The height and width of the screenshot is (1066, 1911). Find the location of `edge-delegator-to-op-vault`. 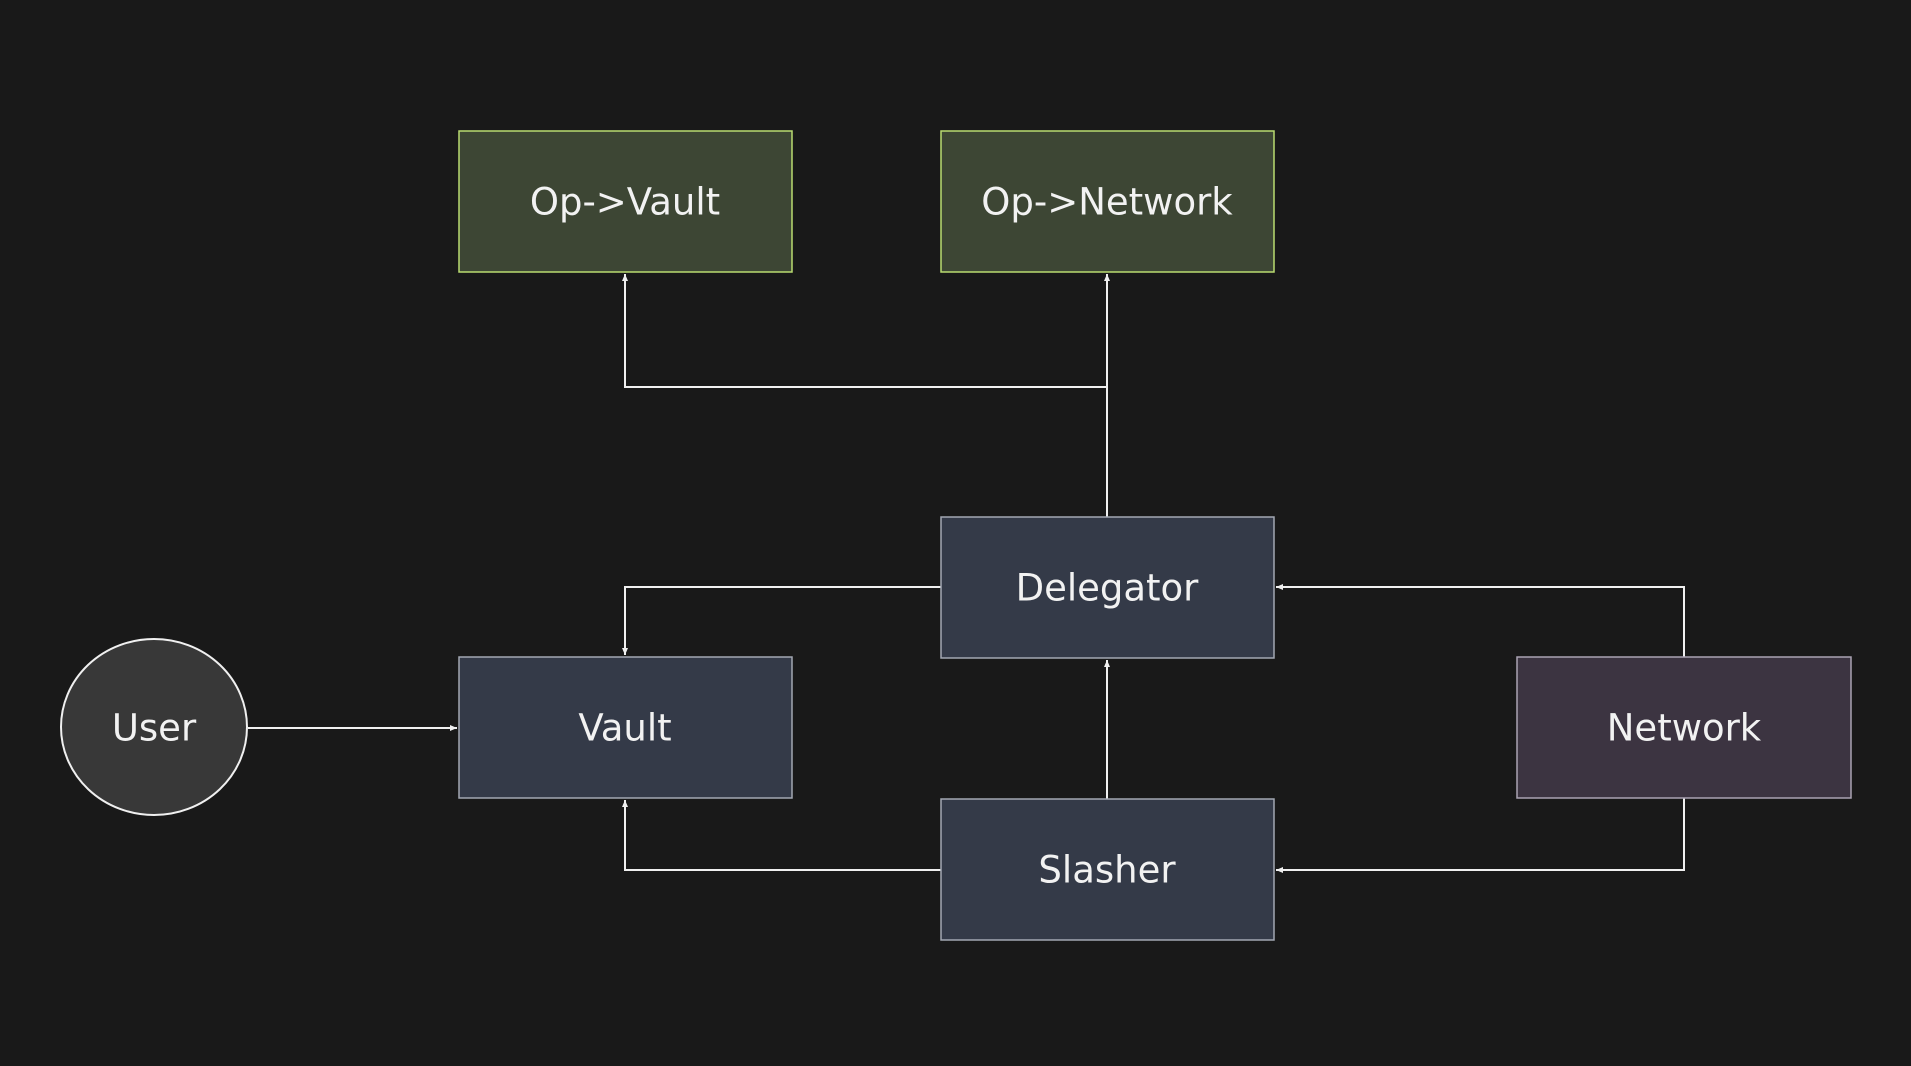

edge-delegator-to-op-vault is located at coordinates (864, 331).